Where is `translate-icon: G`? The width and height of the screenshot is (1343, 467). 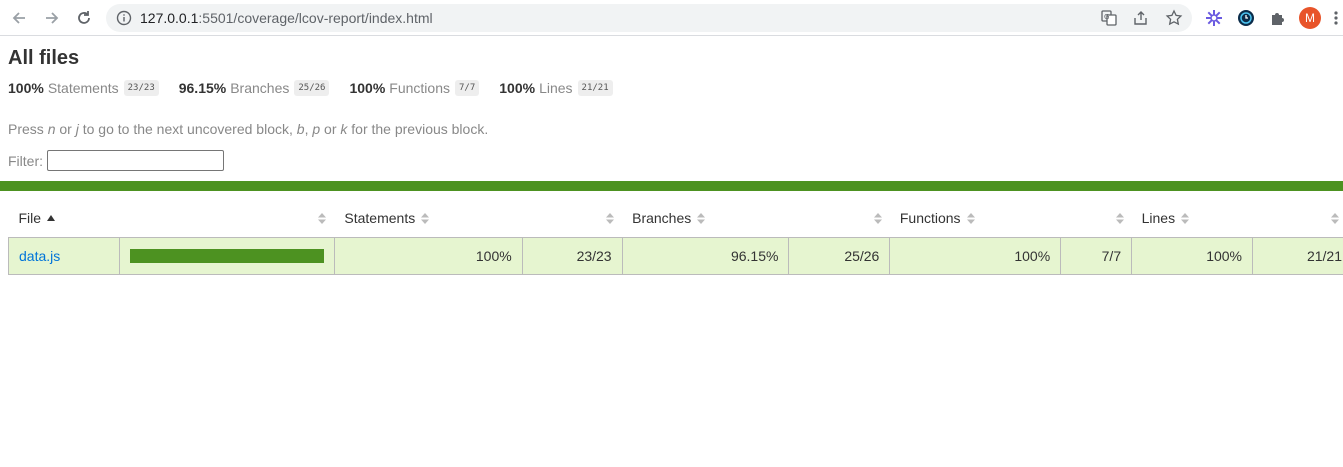 translate-icon: G is located at coordinates (1109, 18).